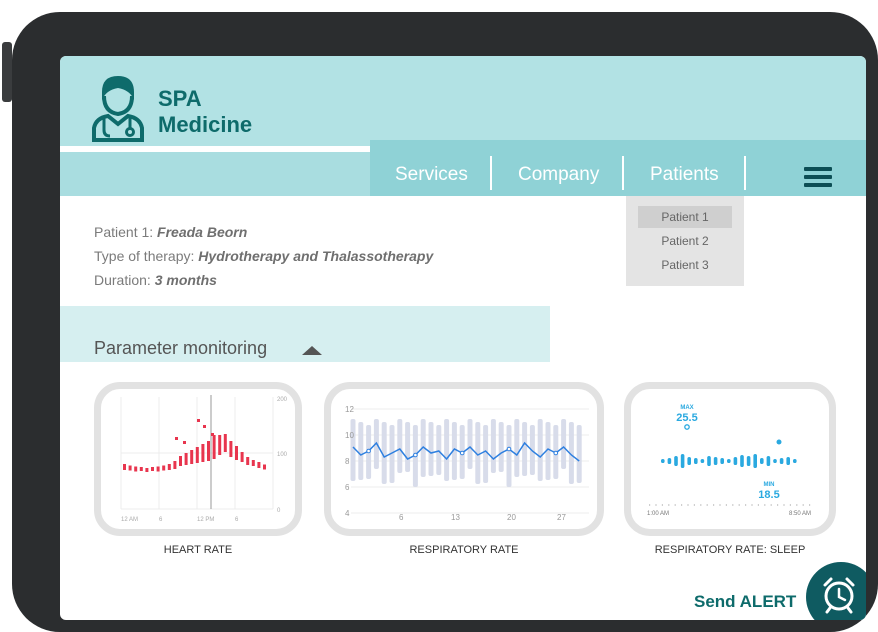 Image resolution: width=878 pixels, height=632 pixels. Describe the element at coordinates (349, 409) in the screenshot. I see `resp-y-tick: 12` at that location.